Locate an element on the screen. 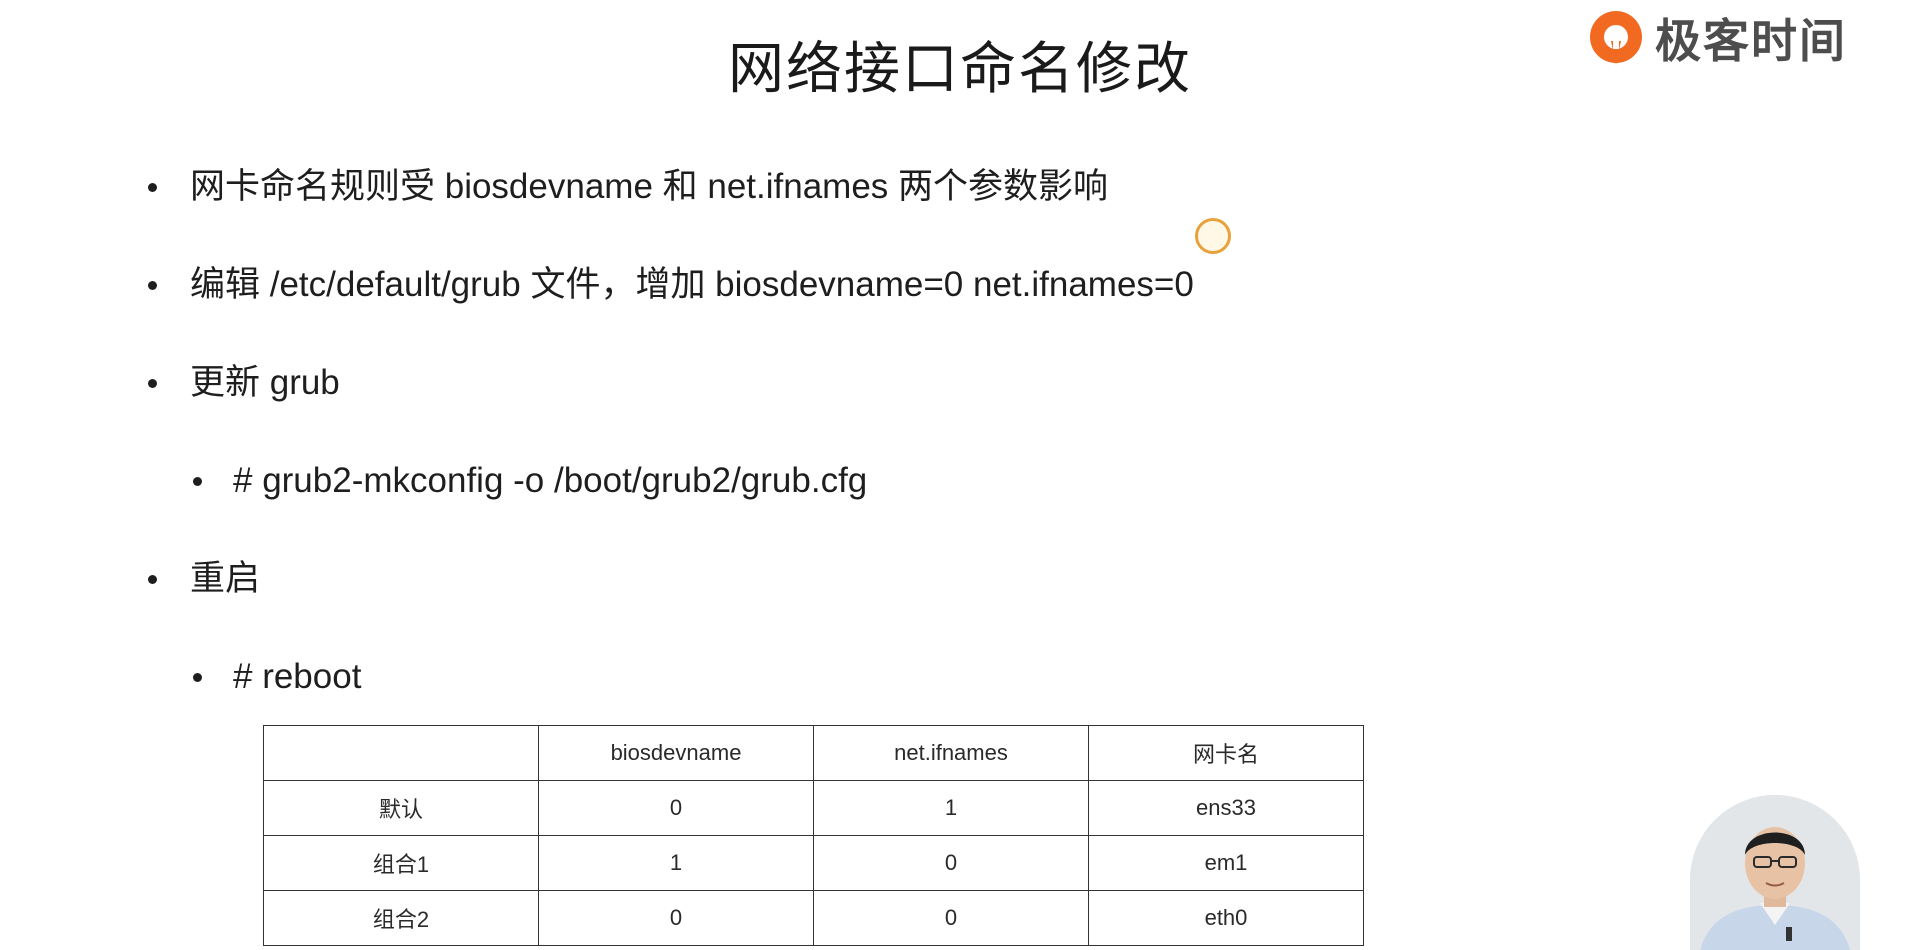 Image resolution: width=1920 pixels, height=950 pixels. table-cell: 组合1 is located at coordinates (401, 863).